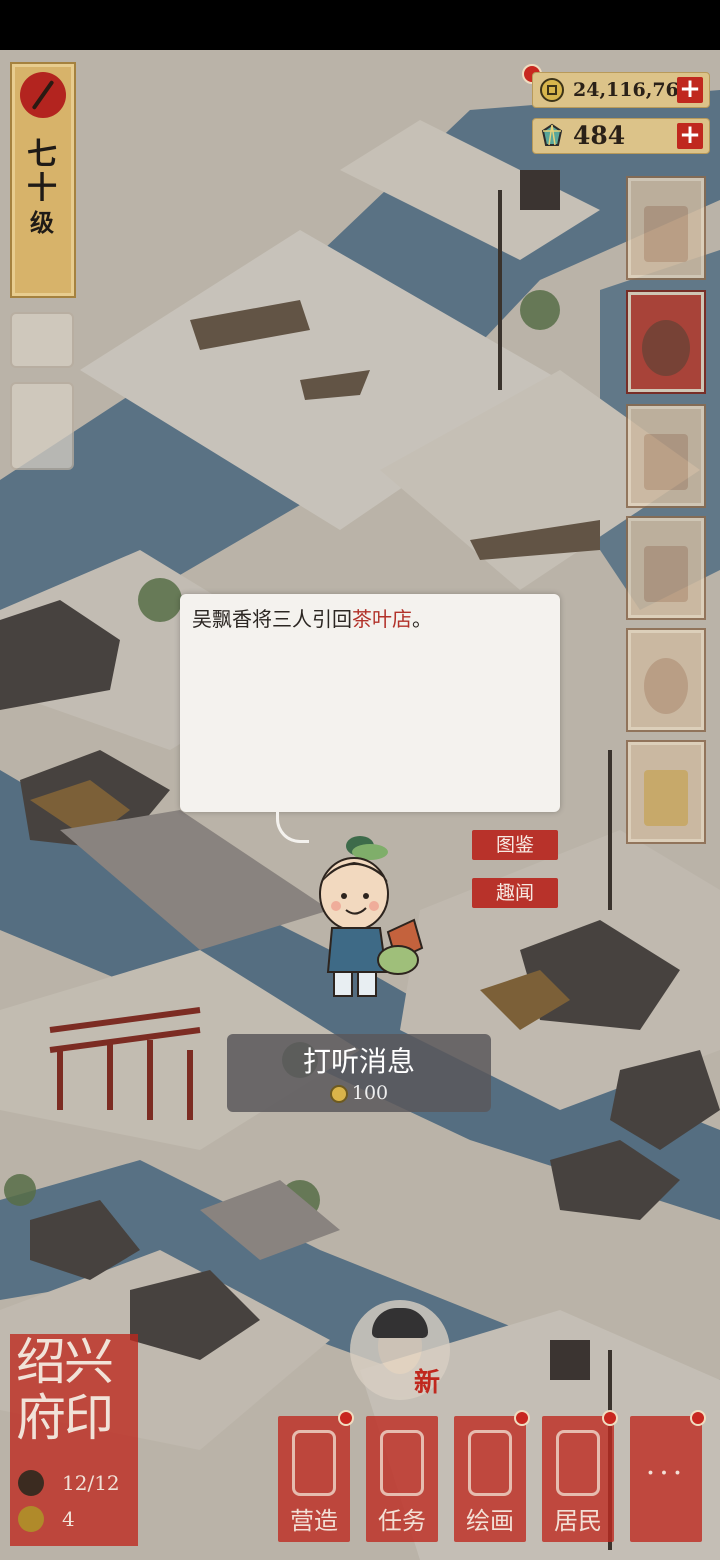  What do you see at coordinates (43, 154) in the screenshot?
I see `level-char-1: 七` at bounding box center [43, 154].